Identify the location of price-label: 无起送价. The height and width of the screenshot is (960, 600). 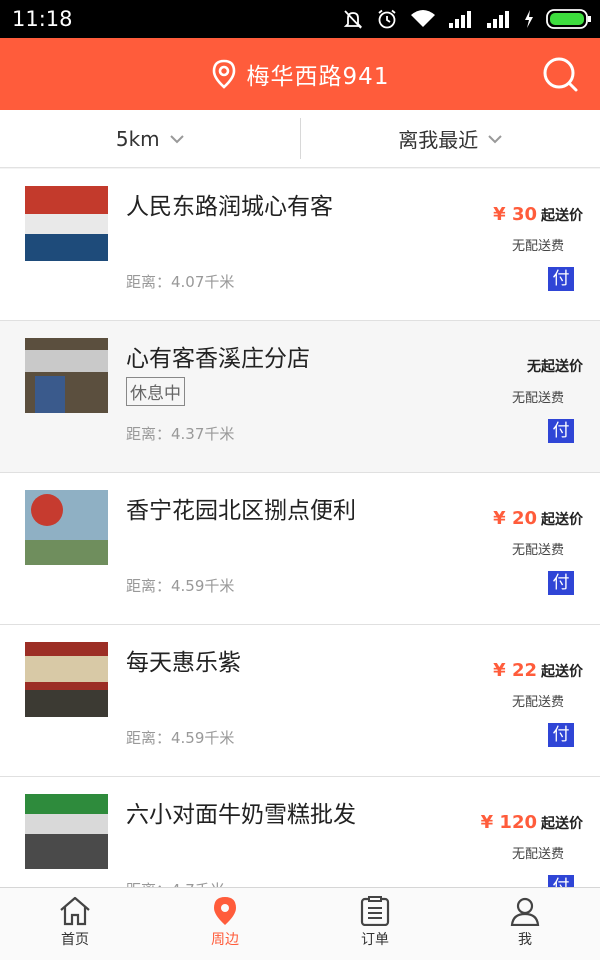
(555, 367).